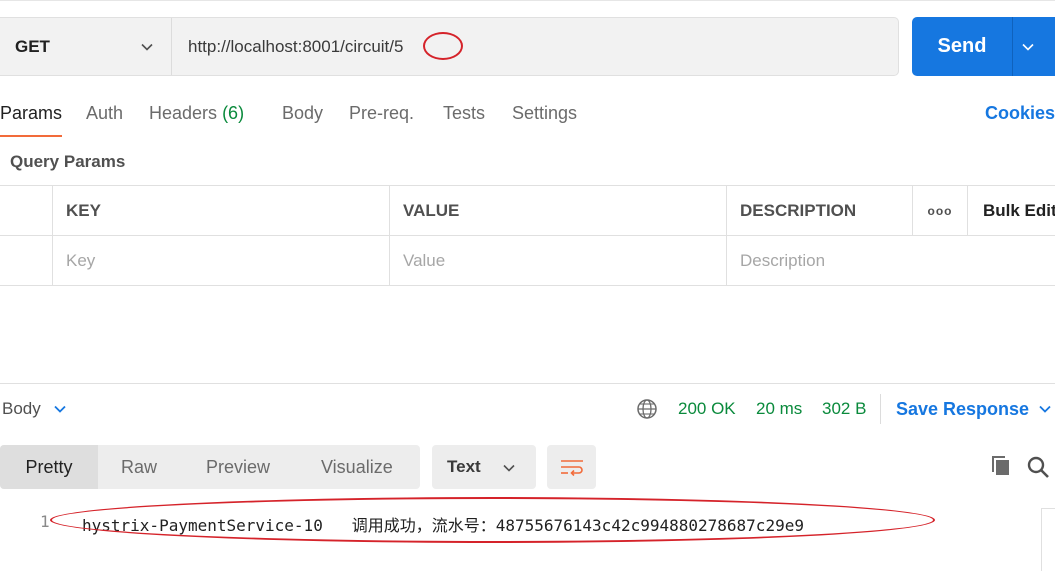  Describe the element at coordinates (238, 467) in the screenshot. I see `view-preview: Preview` at that location.